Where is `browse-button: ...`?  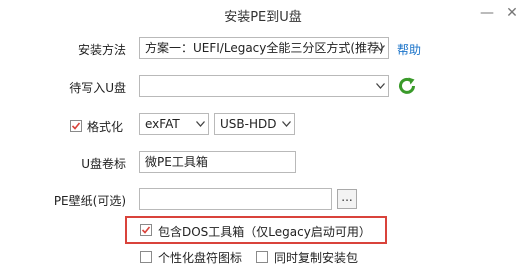
browse-button: ... is located at coordinates (347, 199).